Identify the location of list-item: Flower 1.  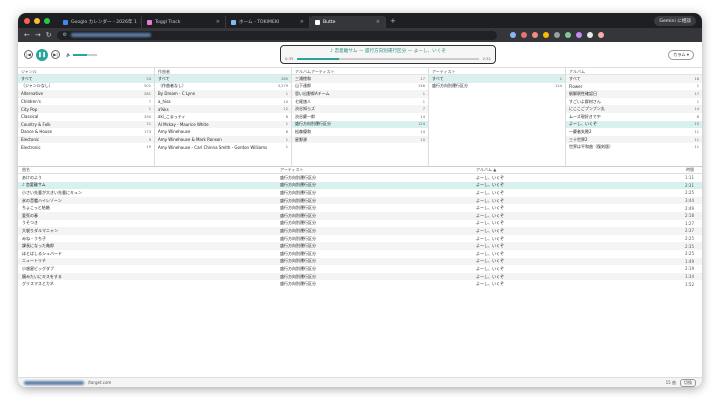
(634, 87).